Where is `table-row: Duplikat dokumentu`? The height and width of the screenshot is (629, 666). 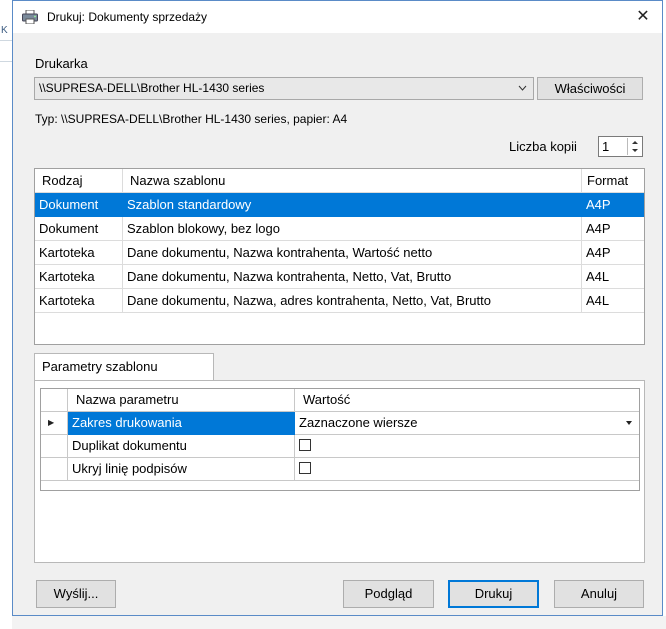 table-row: Duplikat dokumentu is located at coordinates (340, 446).